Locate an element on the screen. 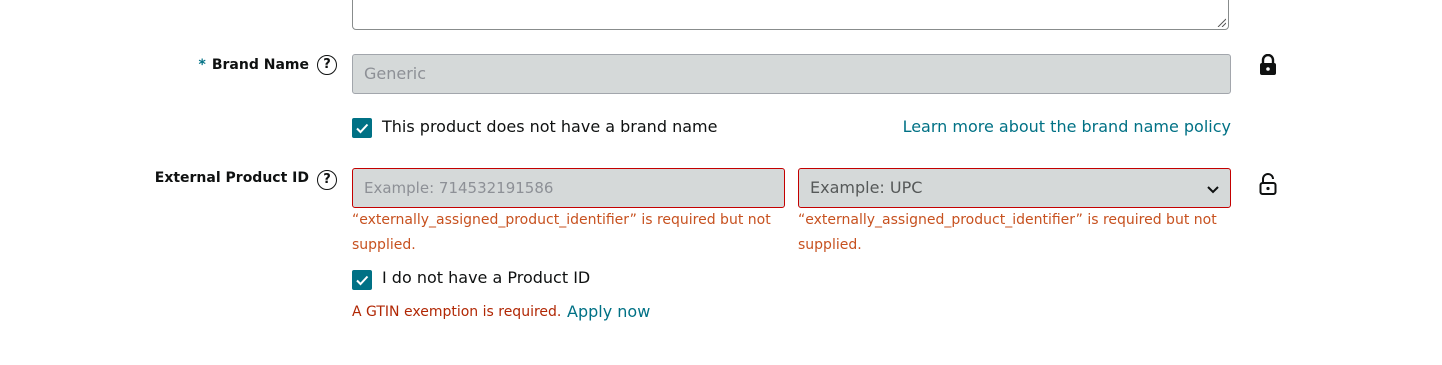 This screenshot has height=365, width=1442. required-marker: * is located at coordinates (202, 65).